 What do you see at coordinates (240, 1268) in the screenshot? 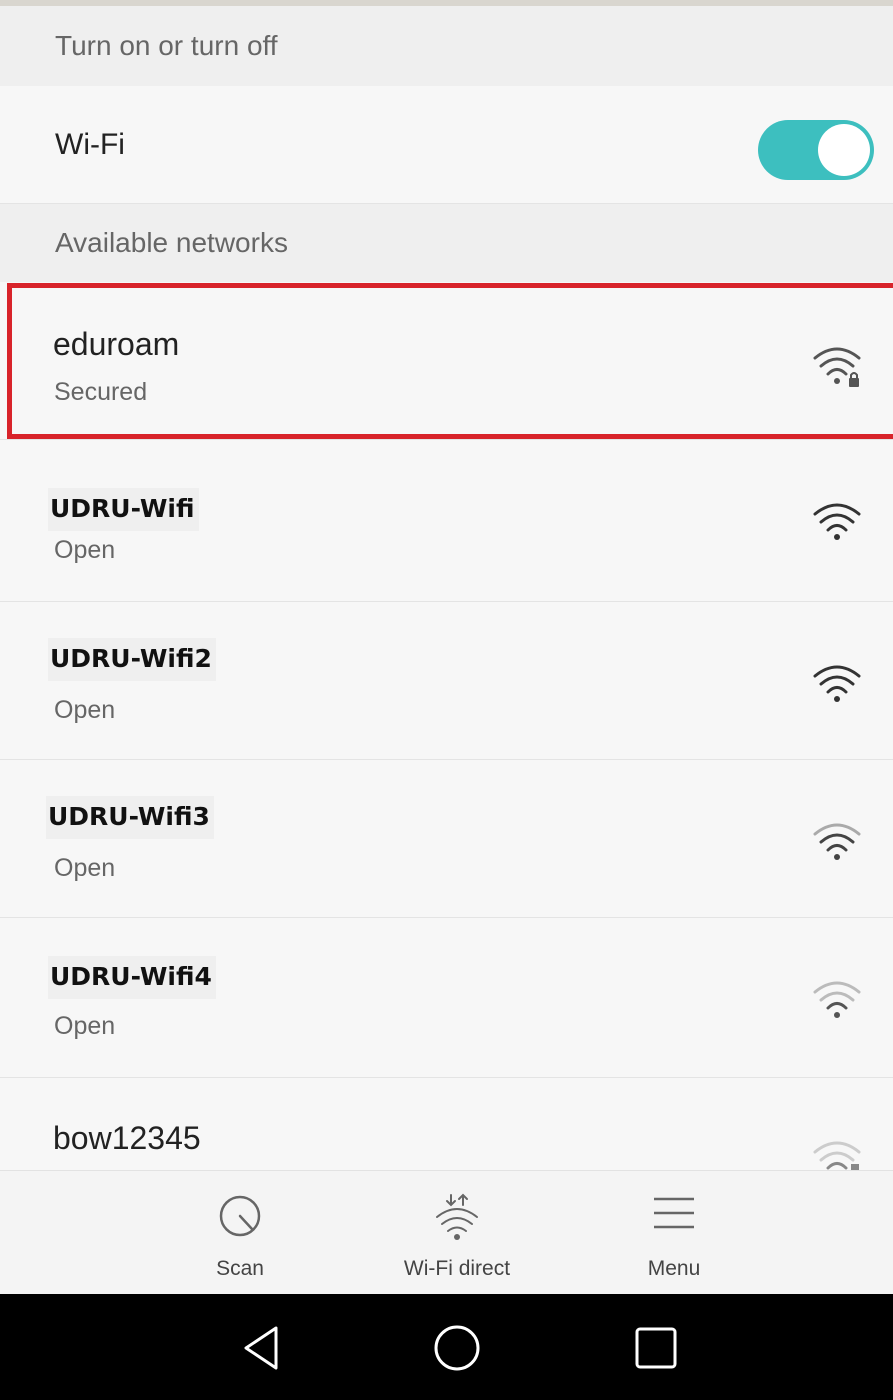
I see `scan-label: Scan` at bounding box center [240, 1268].